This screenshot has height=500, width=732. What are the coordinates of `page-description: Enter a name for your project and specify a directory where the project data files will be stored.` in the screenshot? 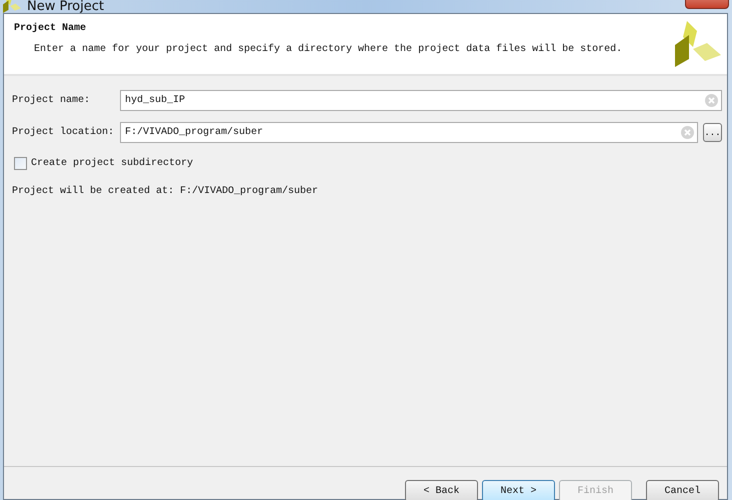 It's located at (329, 49).